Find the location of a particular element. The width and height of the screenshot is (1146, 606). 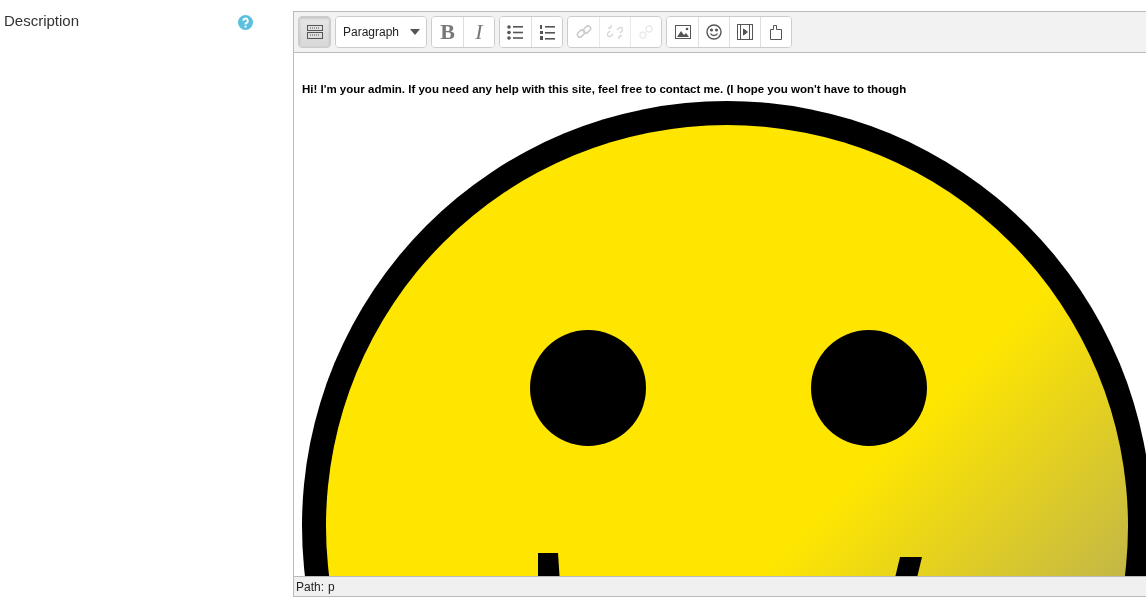

files-button is located at coordinates (775, 32).